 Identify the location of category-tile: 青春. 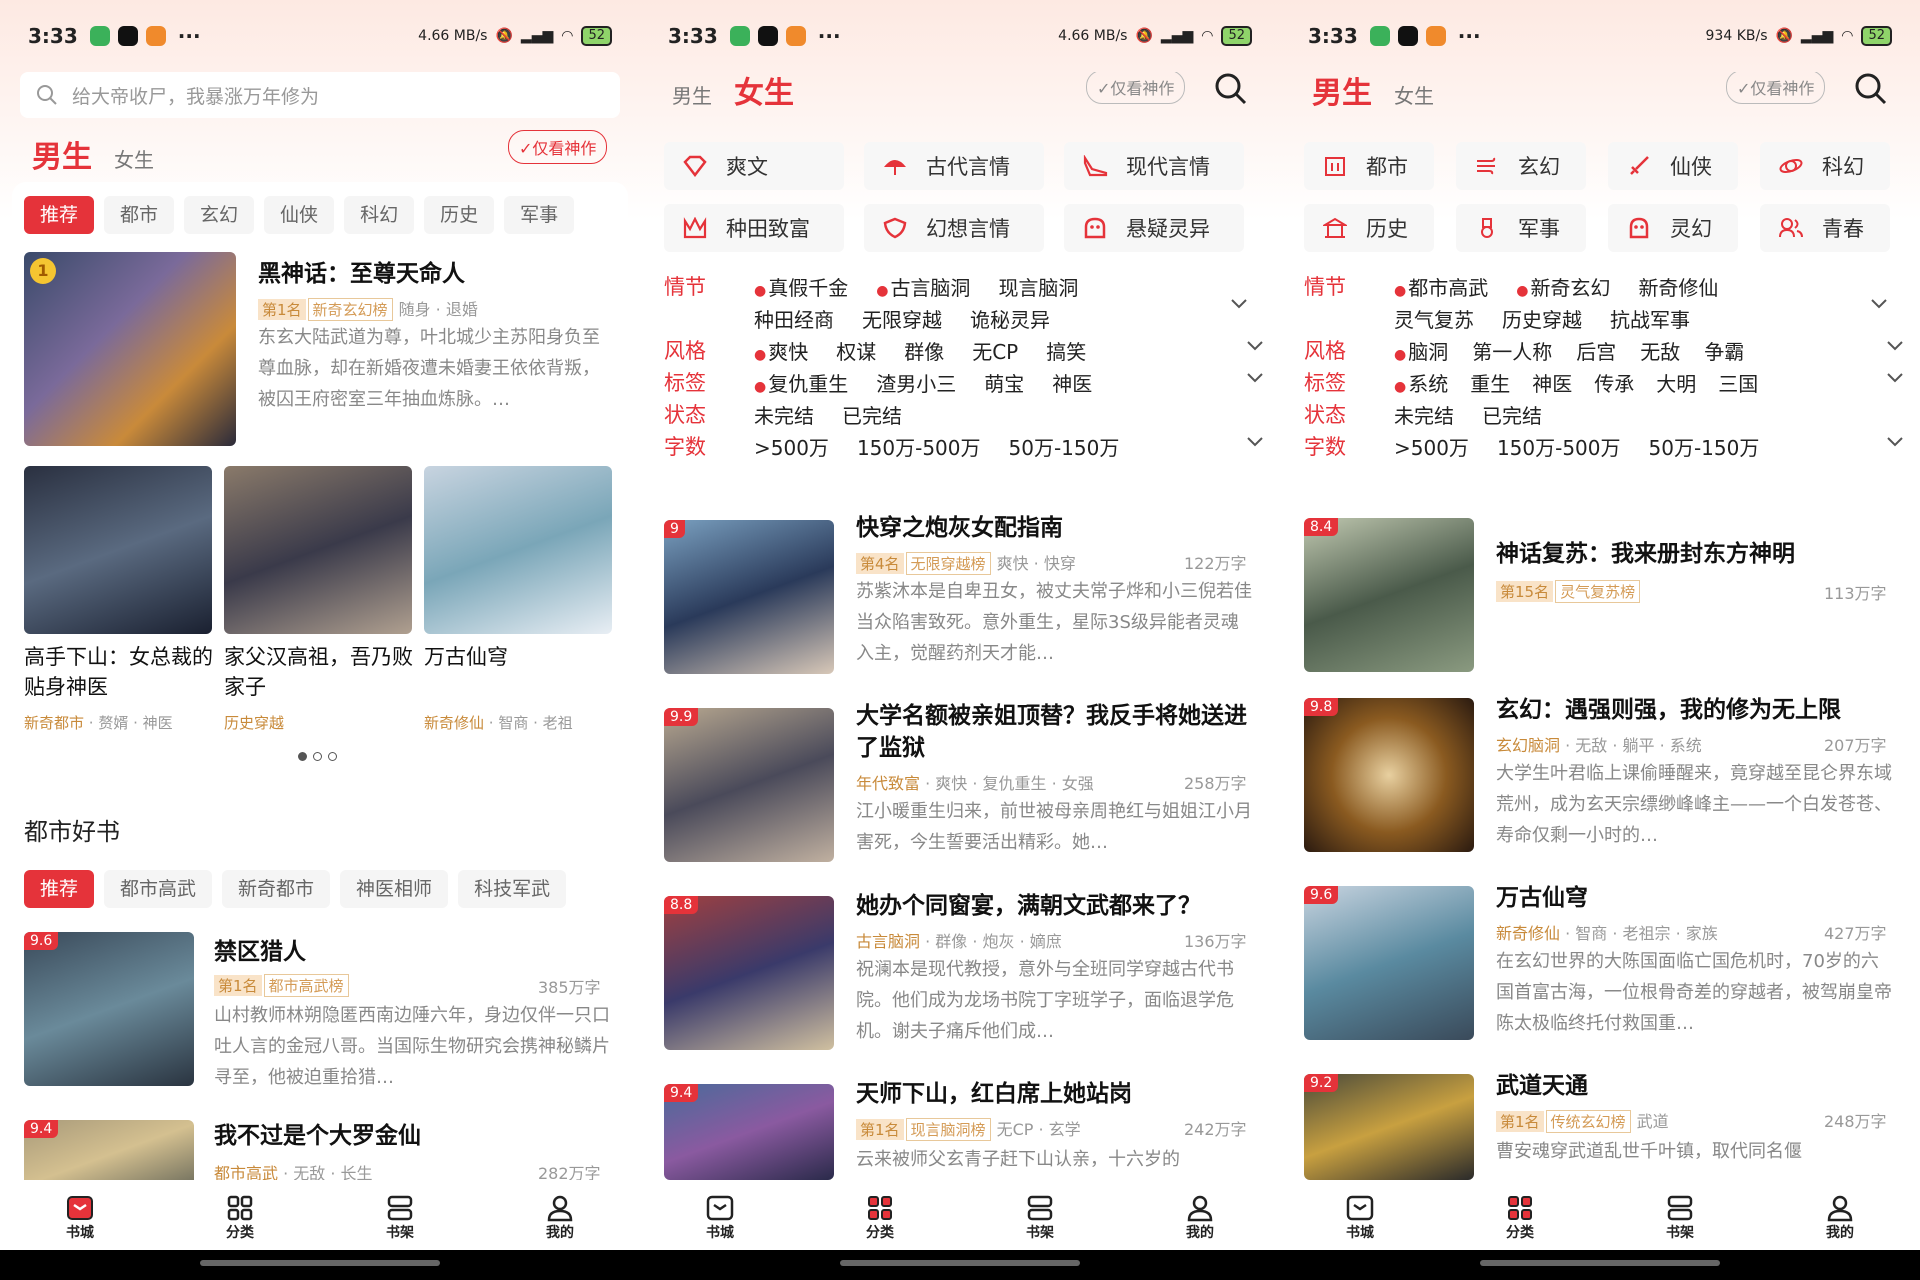
(1825, 228).